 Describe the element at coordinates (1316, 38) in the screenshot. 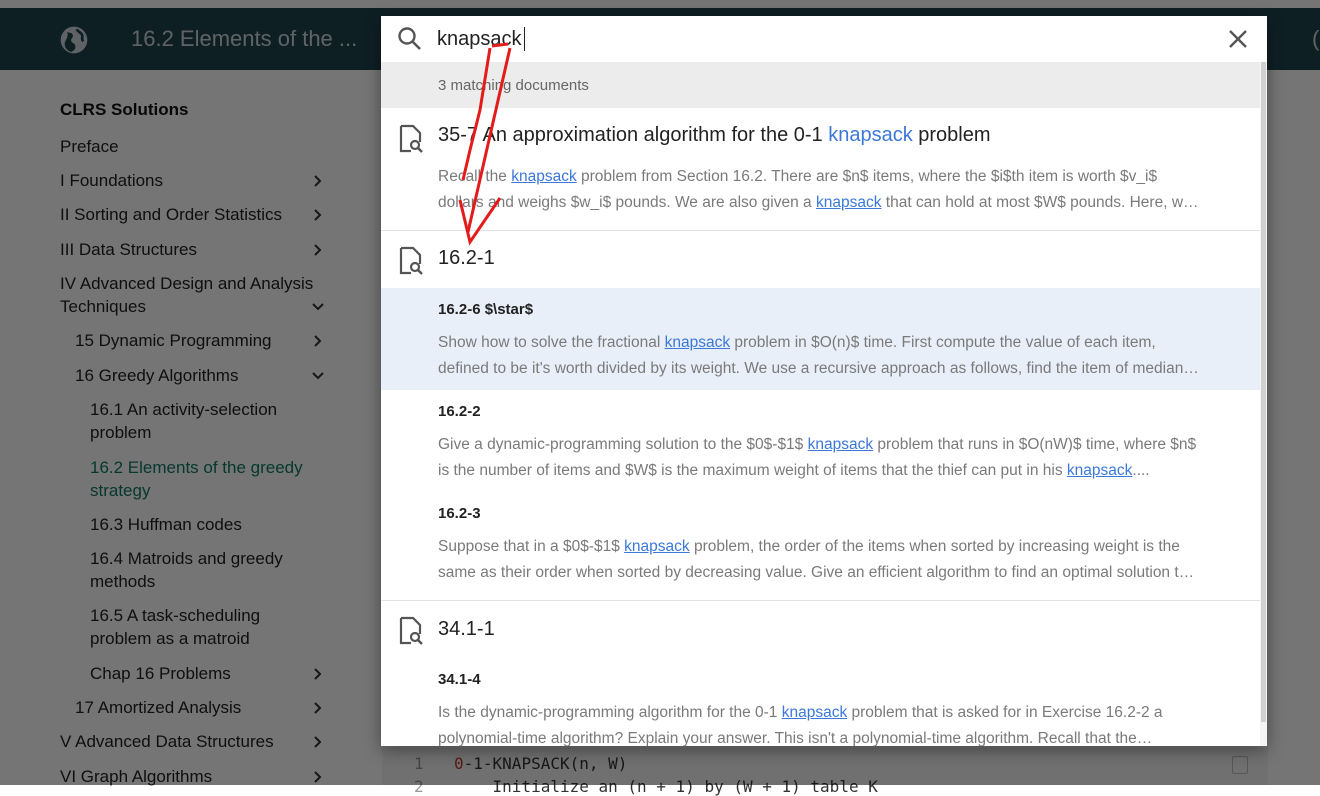

I see `header-edge-glyph: (` at that location.